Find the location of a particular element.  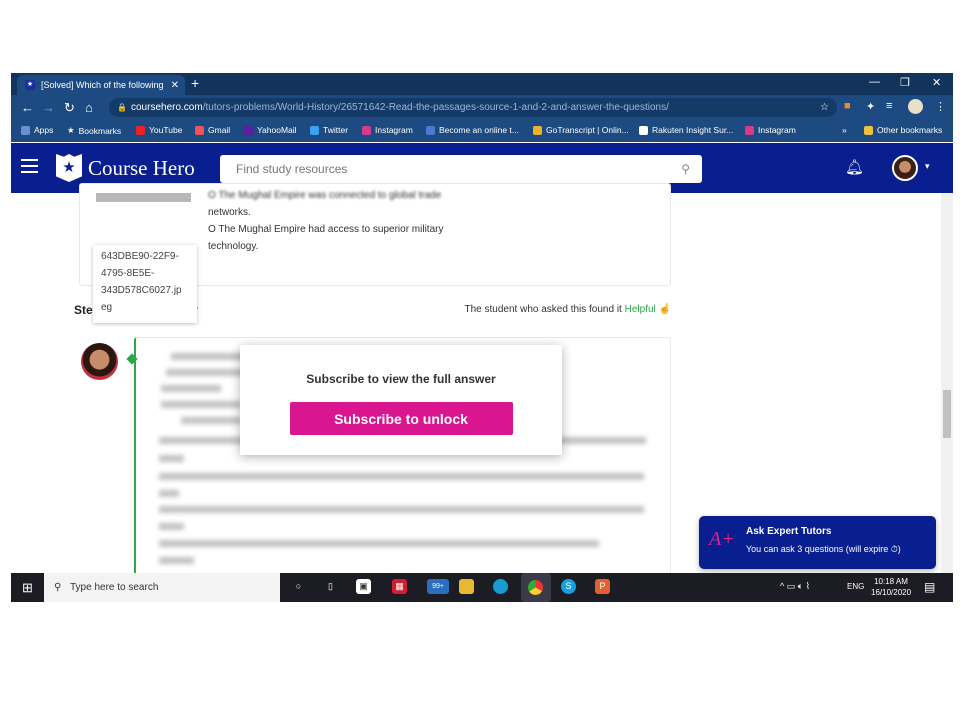

media-icon: ≡ is located at coordinates (889, 106).